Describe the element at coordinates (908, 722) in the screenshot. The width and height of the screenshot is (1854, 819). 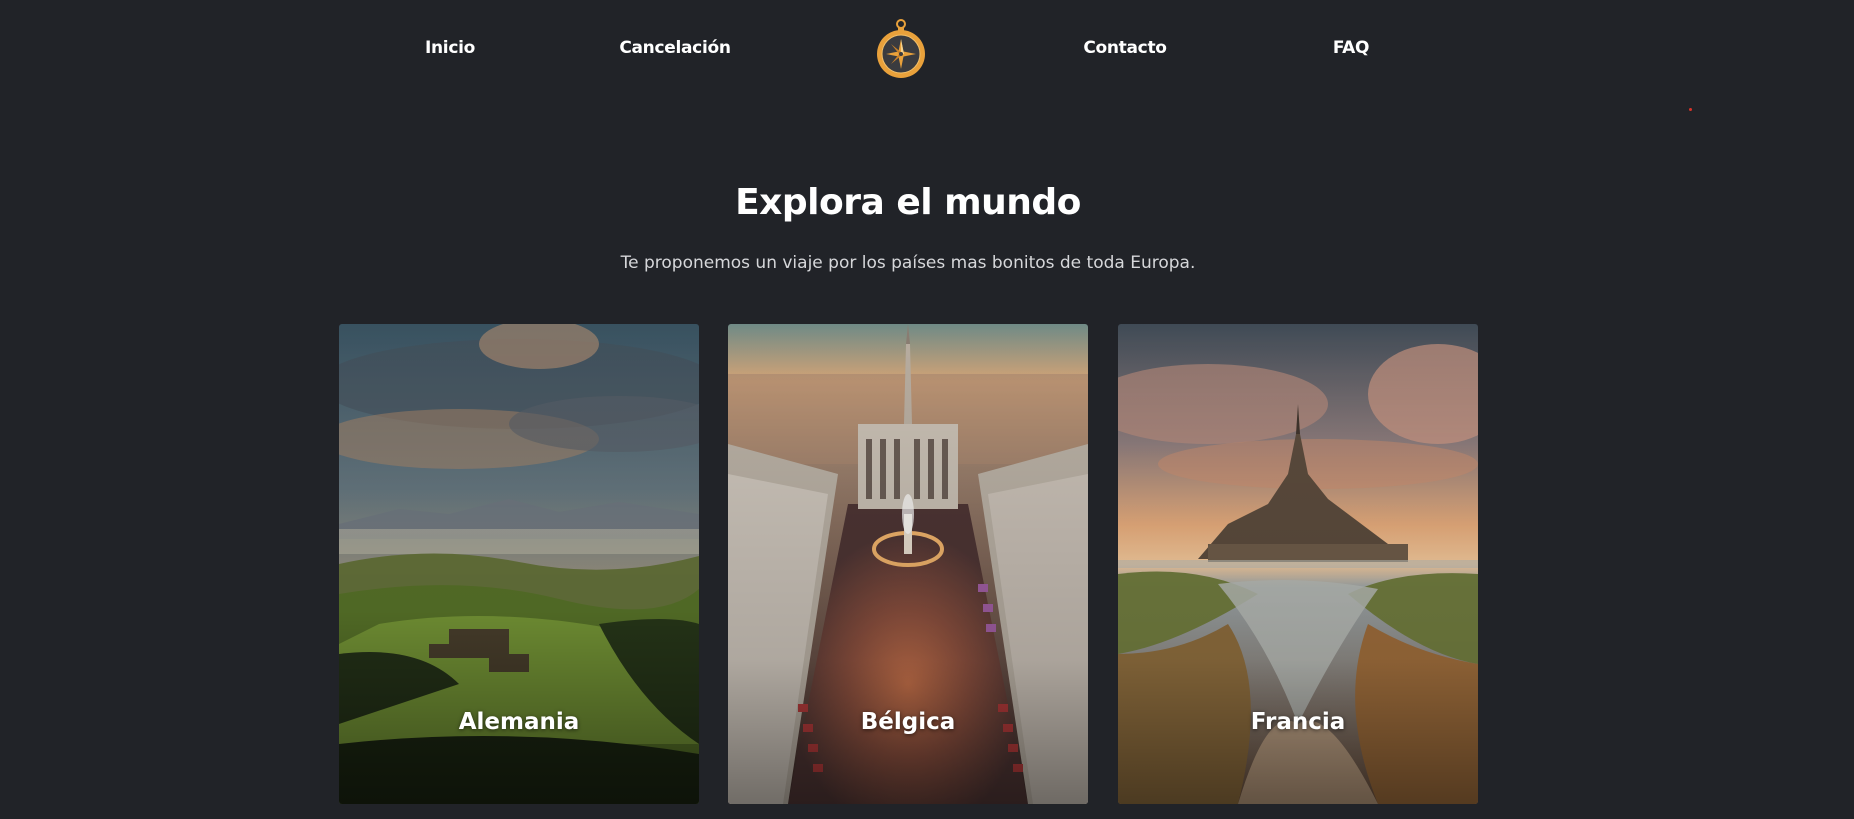
I see `card-label-belgica: Bélgica` at that location.